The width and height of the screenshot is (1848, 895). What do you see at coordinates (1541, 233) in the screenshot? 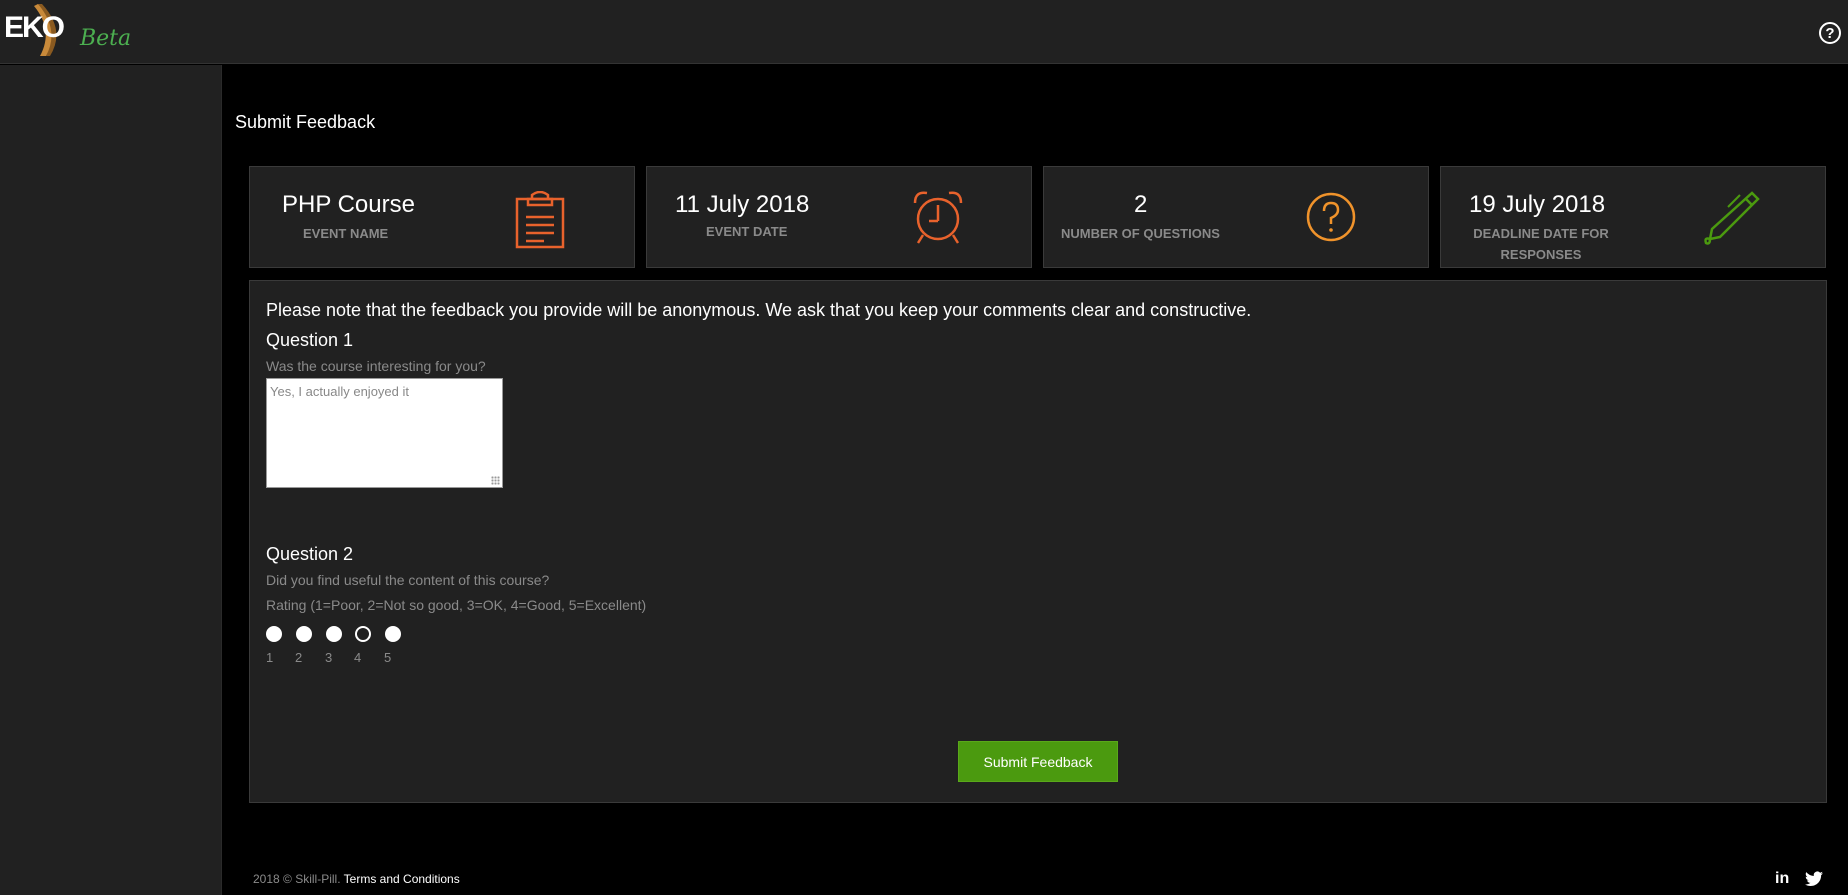
I see `deadline-label-line1: DEADLINE DATE FOR` at bounding box center [1541, 233].